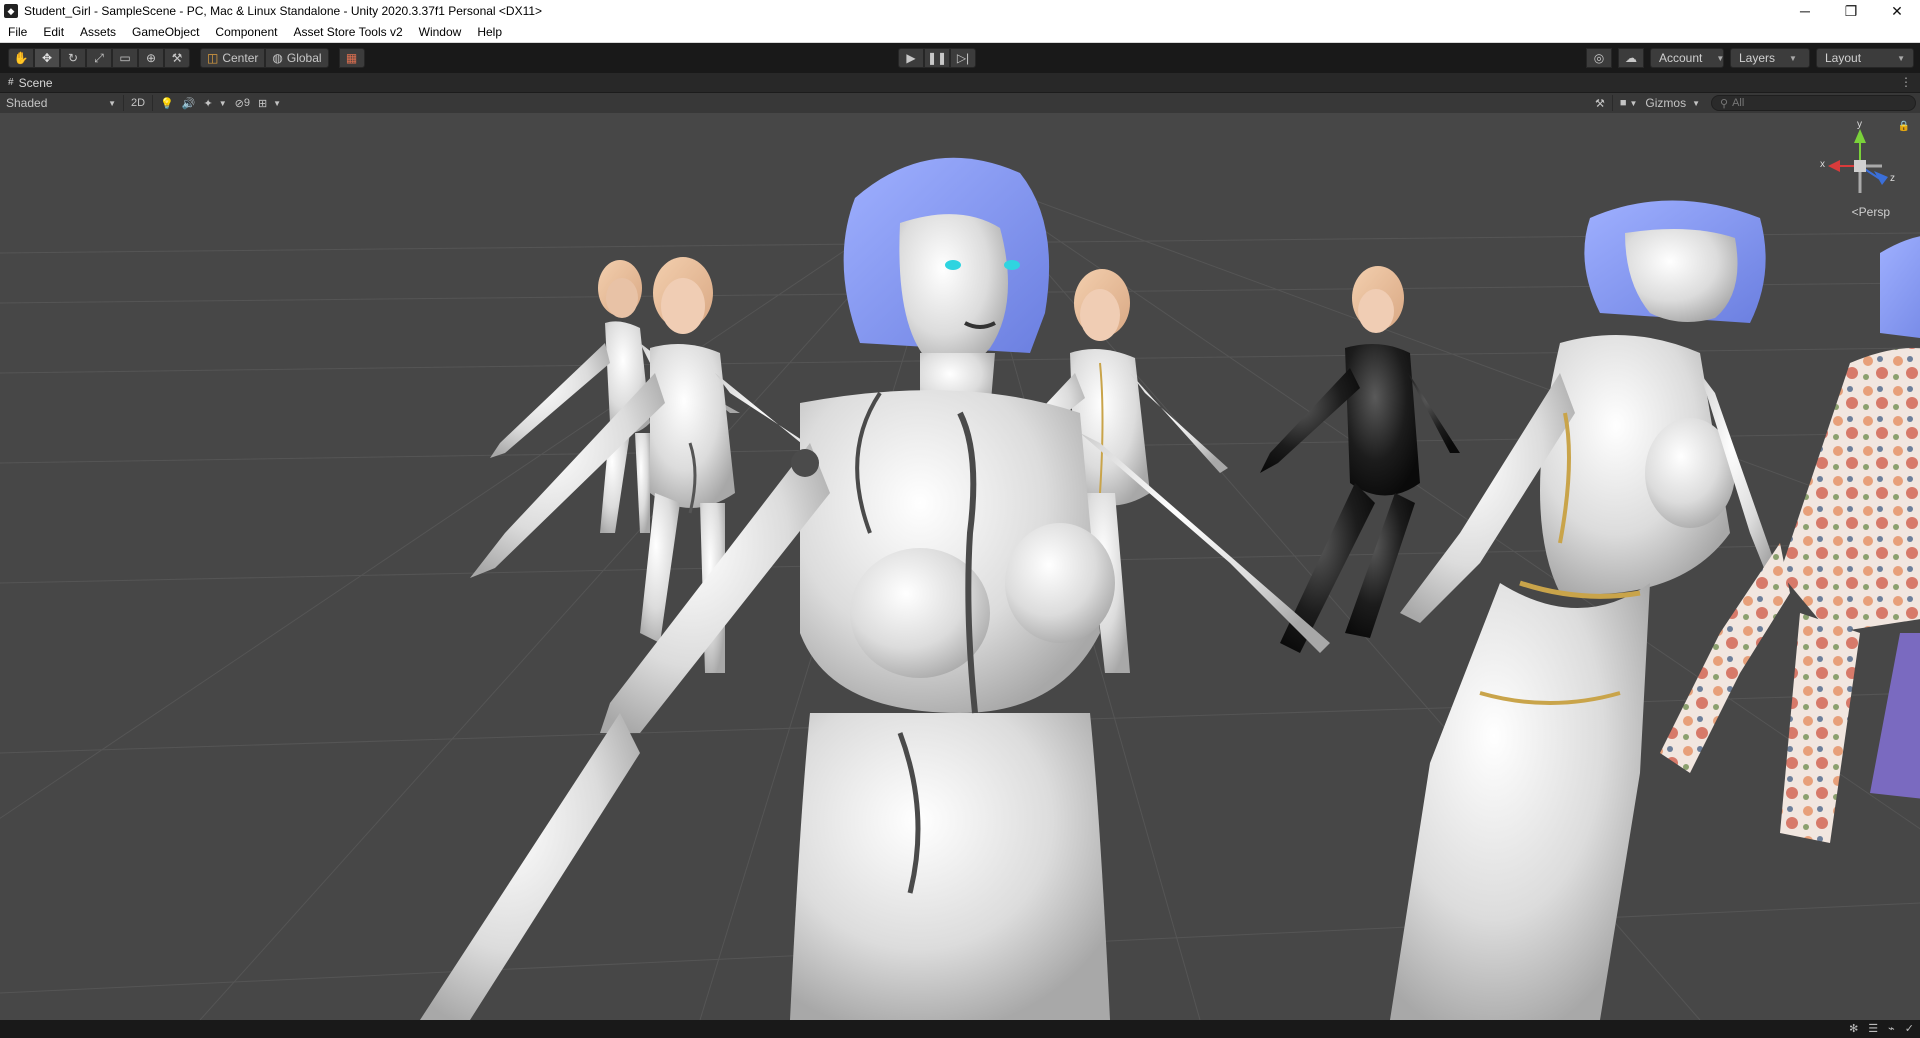 This screenshot has height=1038, width=1920. Describe the element at coordinates (1873, 1028) in the screenshot. I see `cache-server-icon: ☰` at that location.